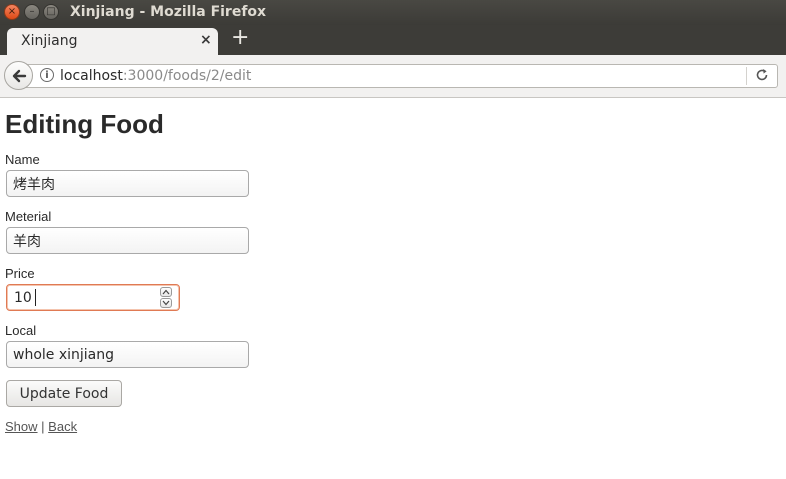  Describe the element at coordinates (28, 216) in the screenshot. I see `material-label: Meterial` at that location.